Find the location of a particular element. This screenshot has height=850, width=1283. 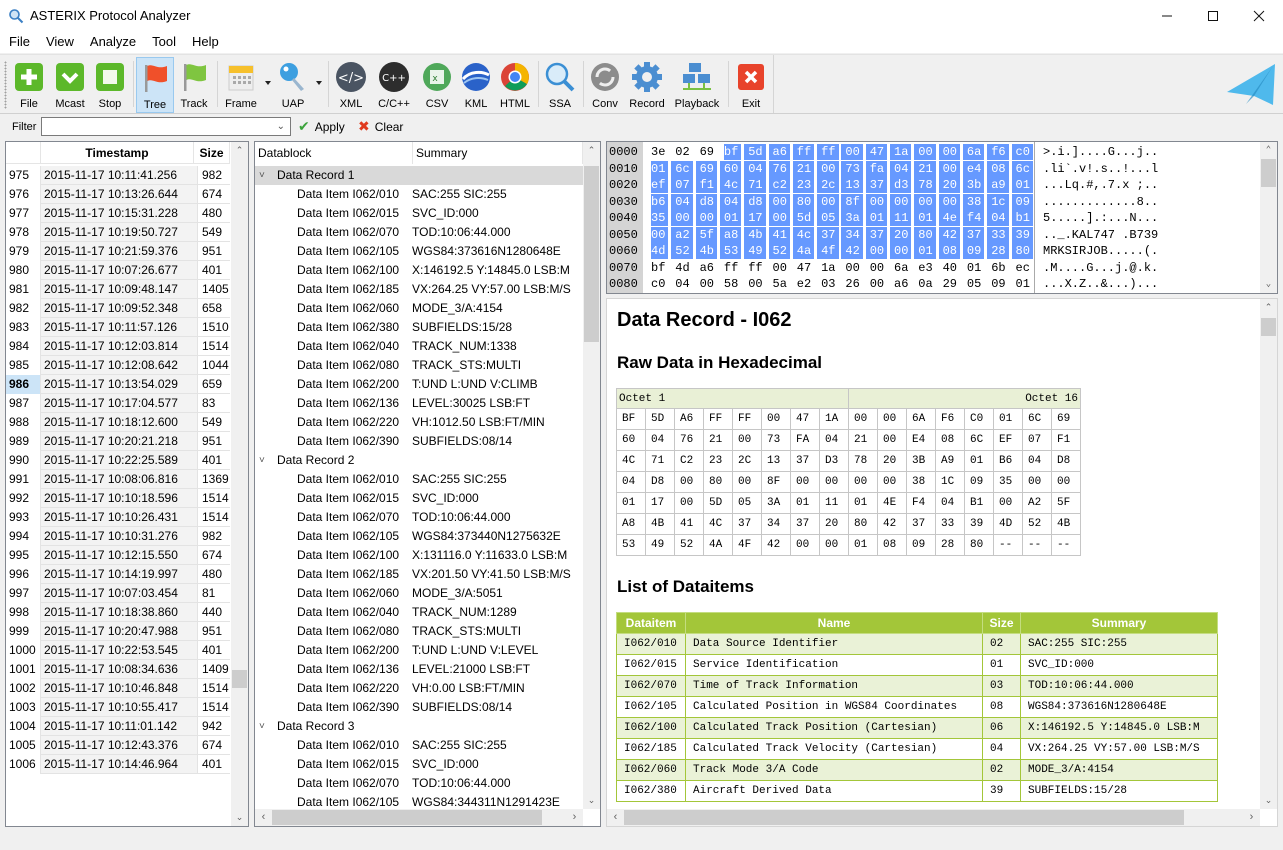

maximize-button is located at coordinates (1213, 15).